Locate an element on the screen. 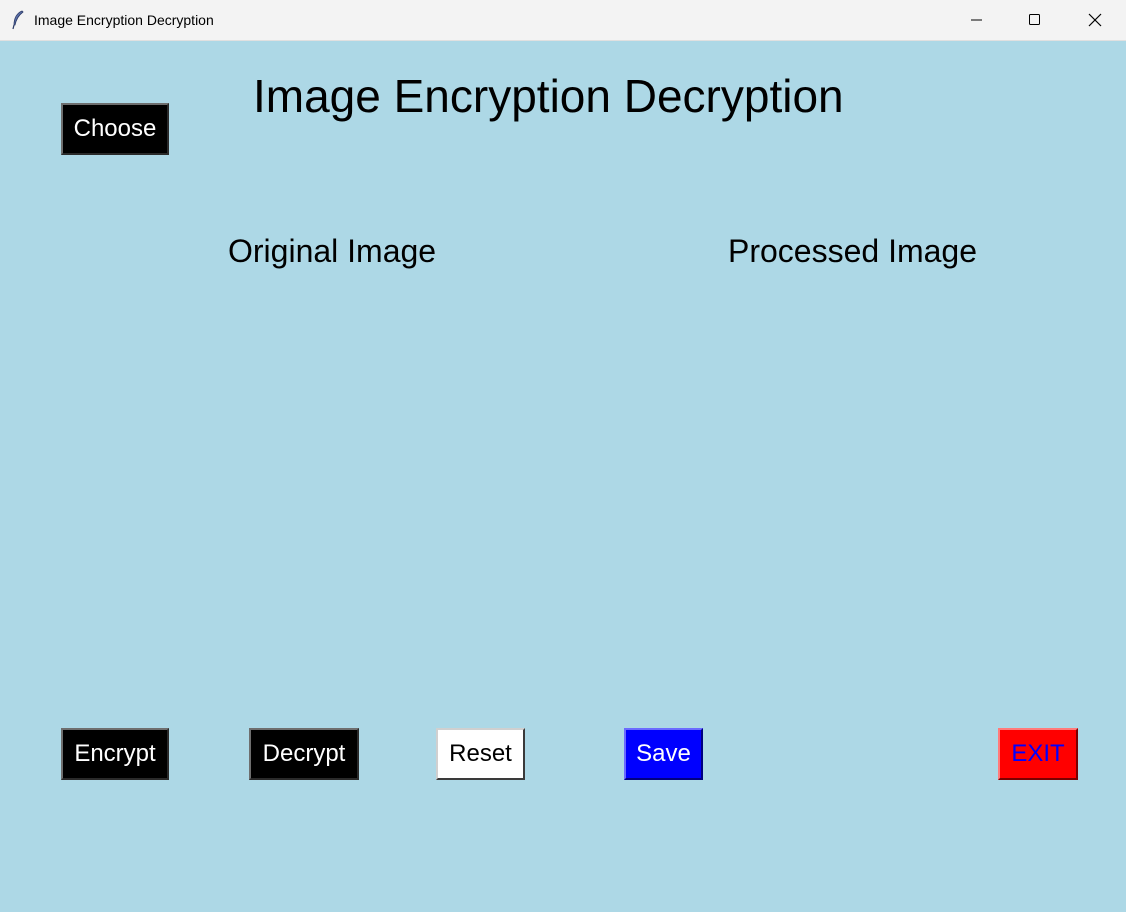 The height and width of the screenshot is (912, 1126). feather-icon is located at coordinates (18, 20).